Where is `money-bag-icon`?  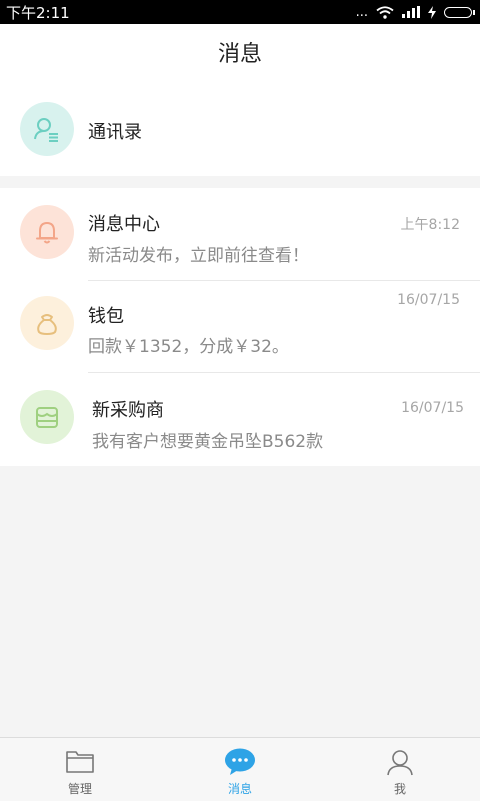 money-bag-icon is located at coordinates (47, 324).